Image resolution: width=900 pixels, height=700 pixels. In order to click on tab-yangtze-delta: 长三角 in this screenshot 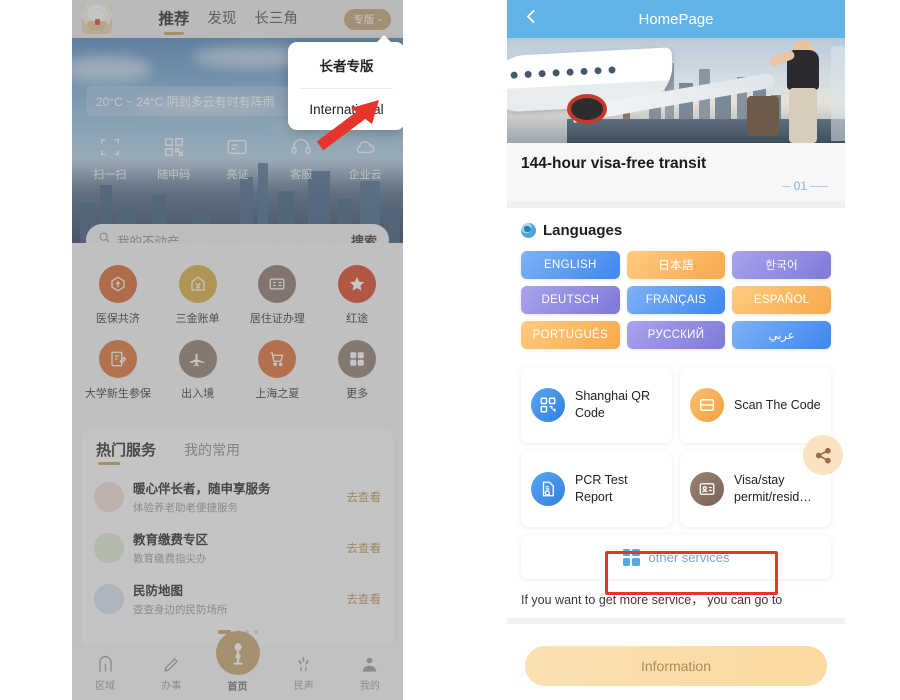, I will do `click(276, 19)`.